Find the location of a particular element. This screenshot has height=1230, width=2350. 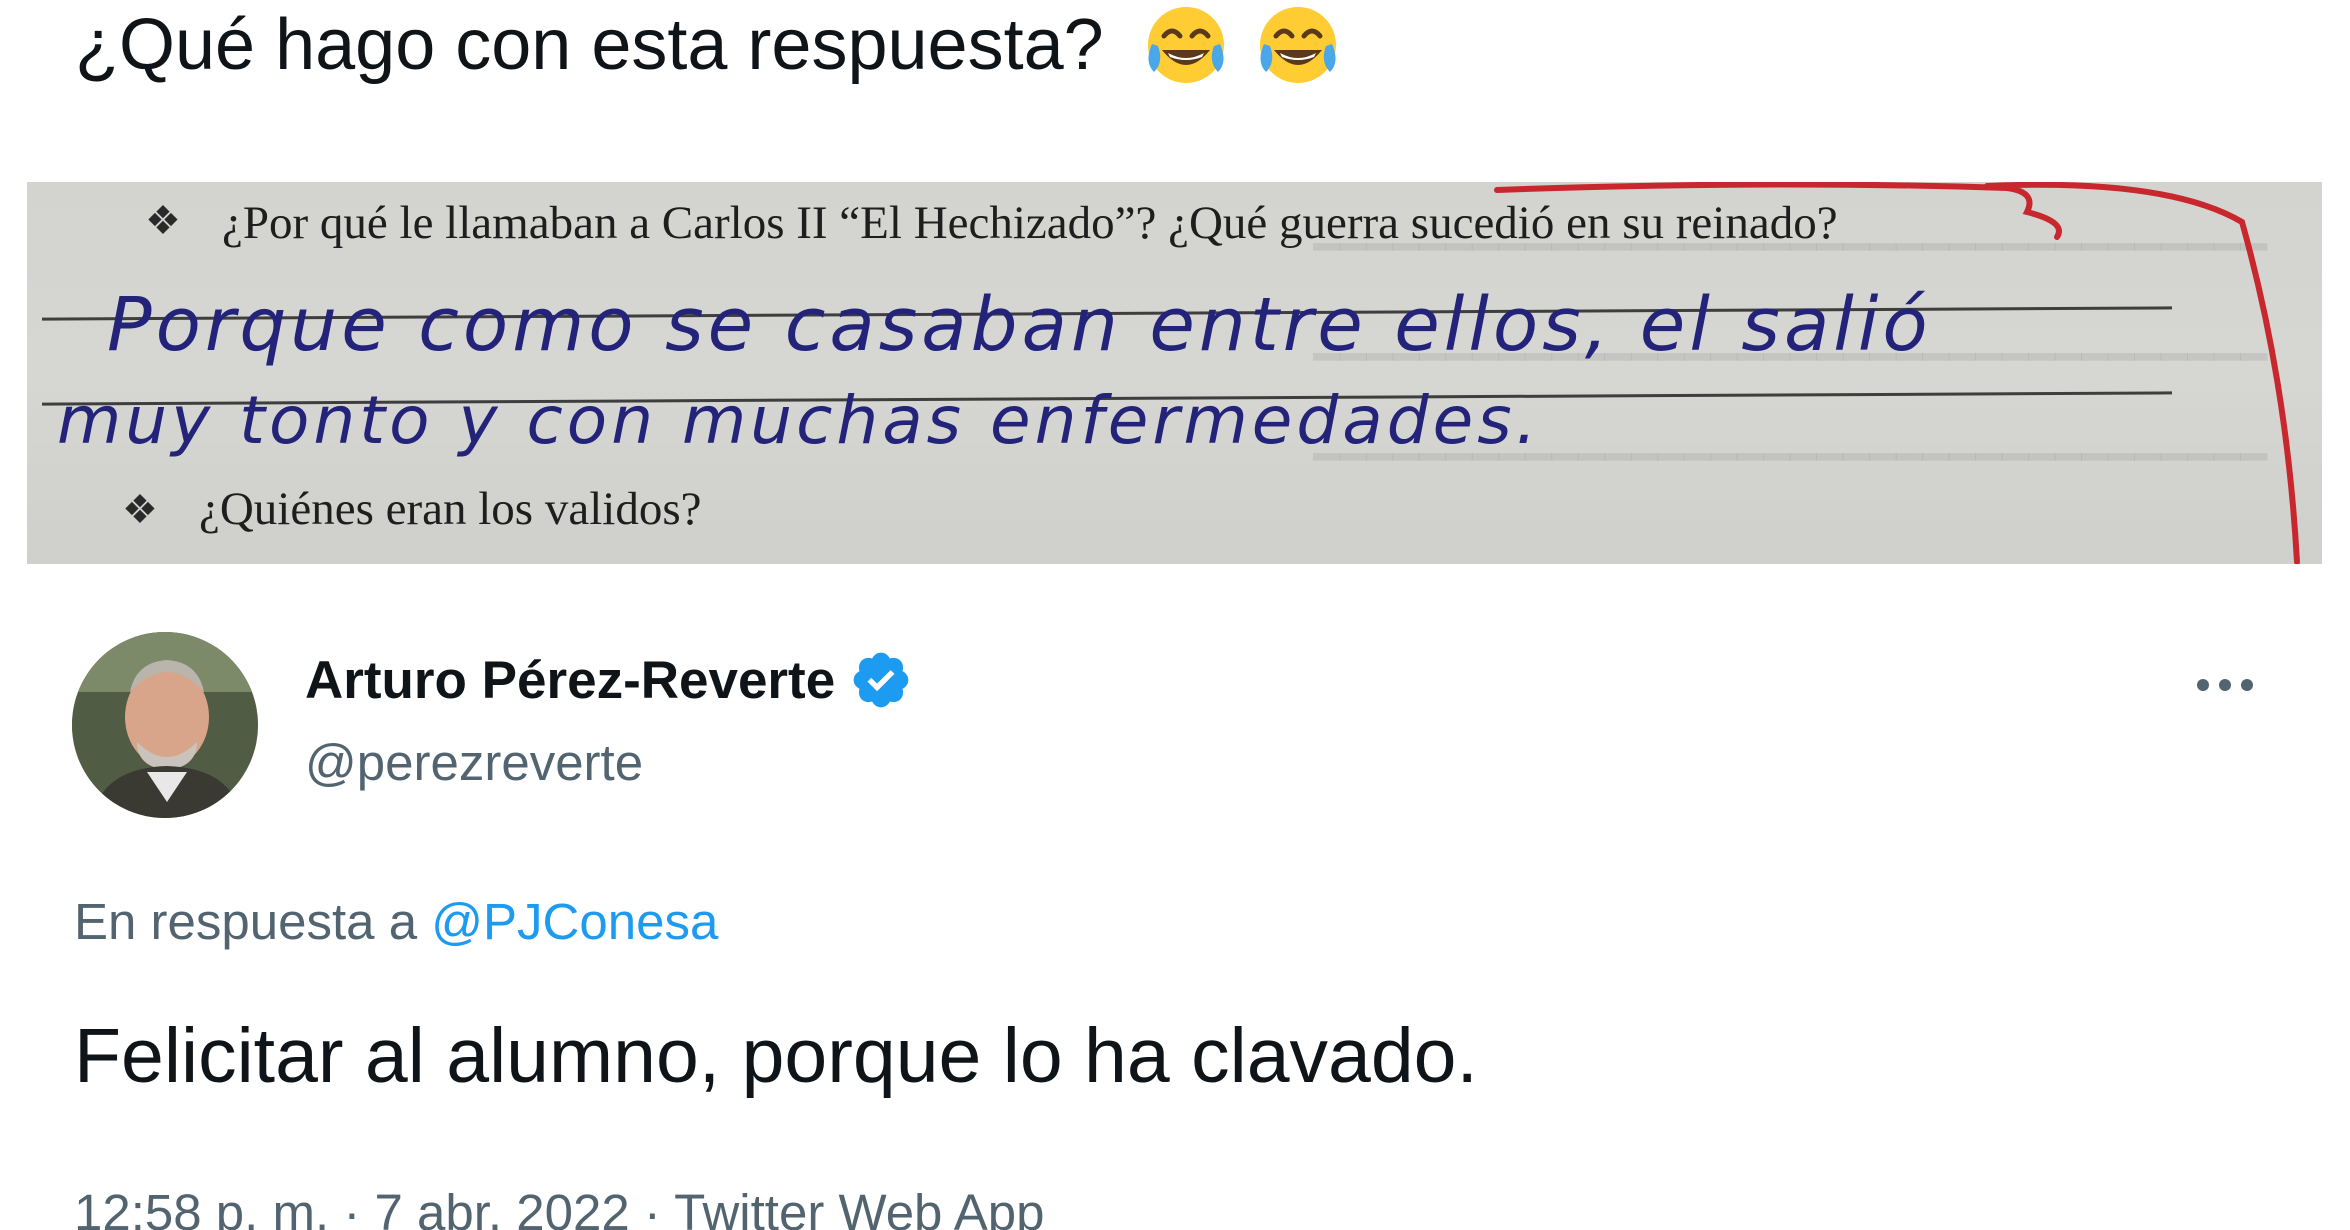

author-name-row: Arturo Pérez-Reverte is located at coordinates (609, 680).